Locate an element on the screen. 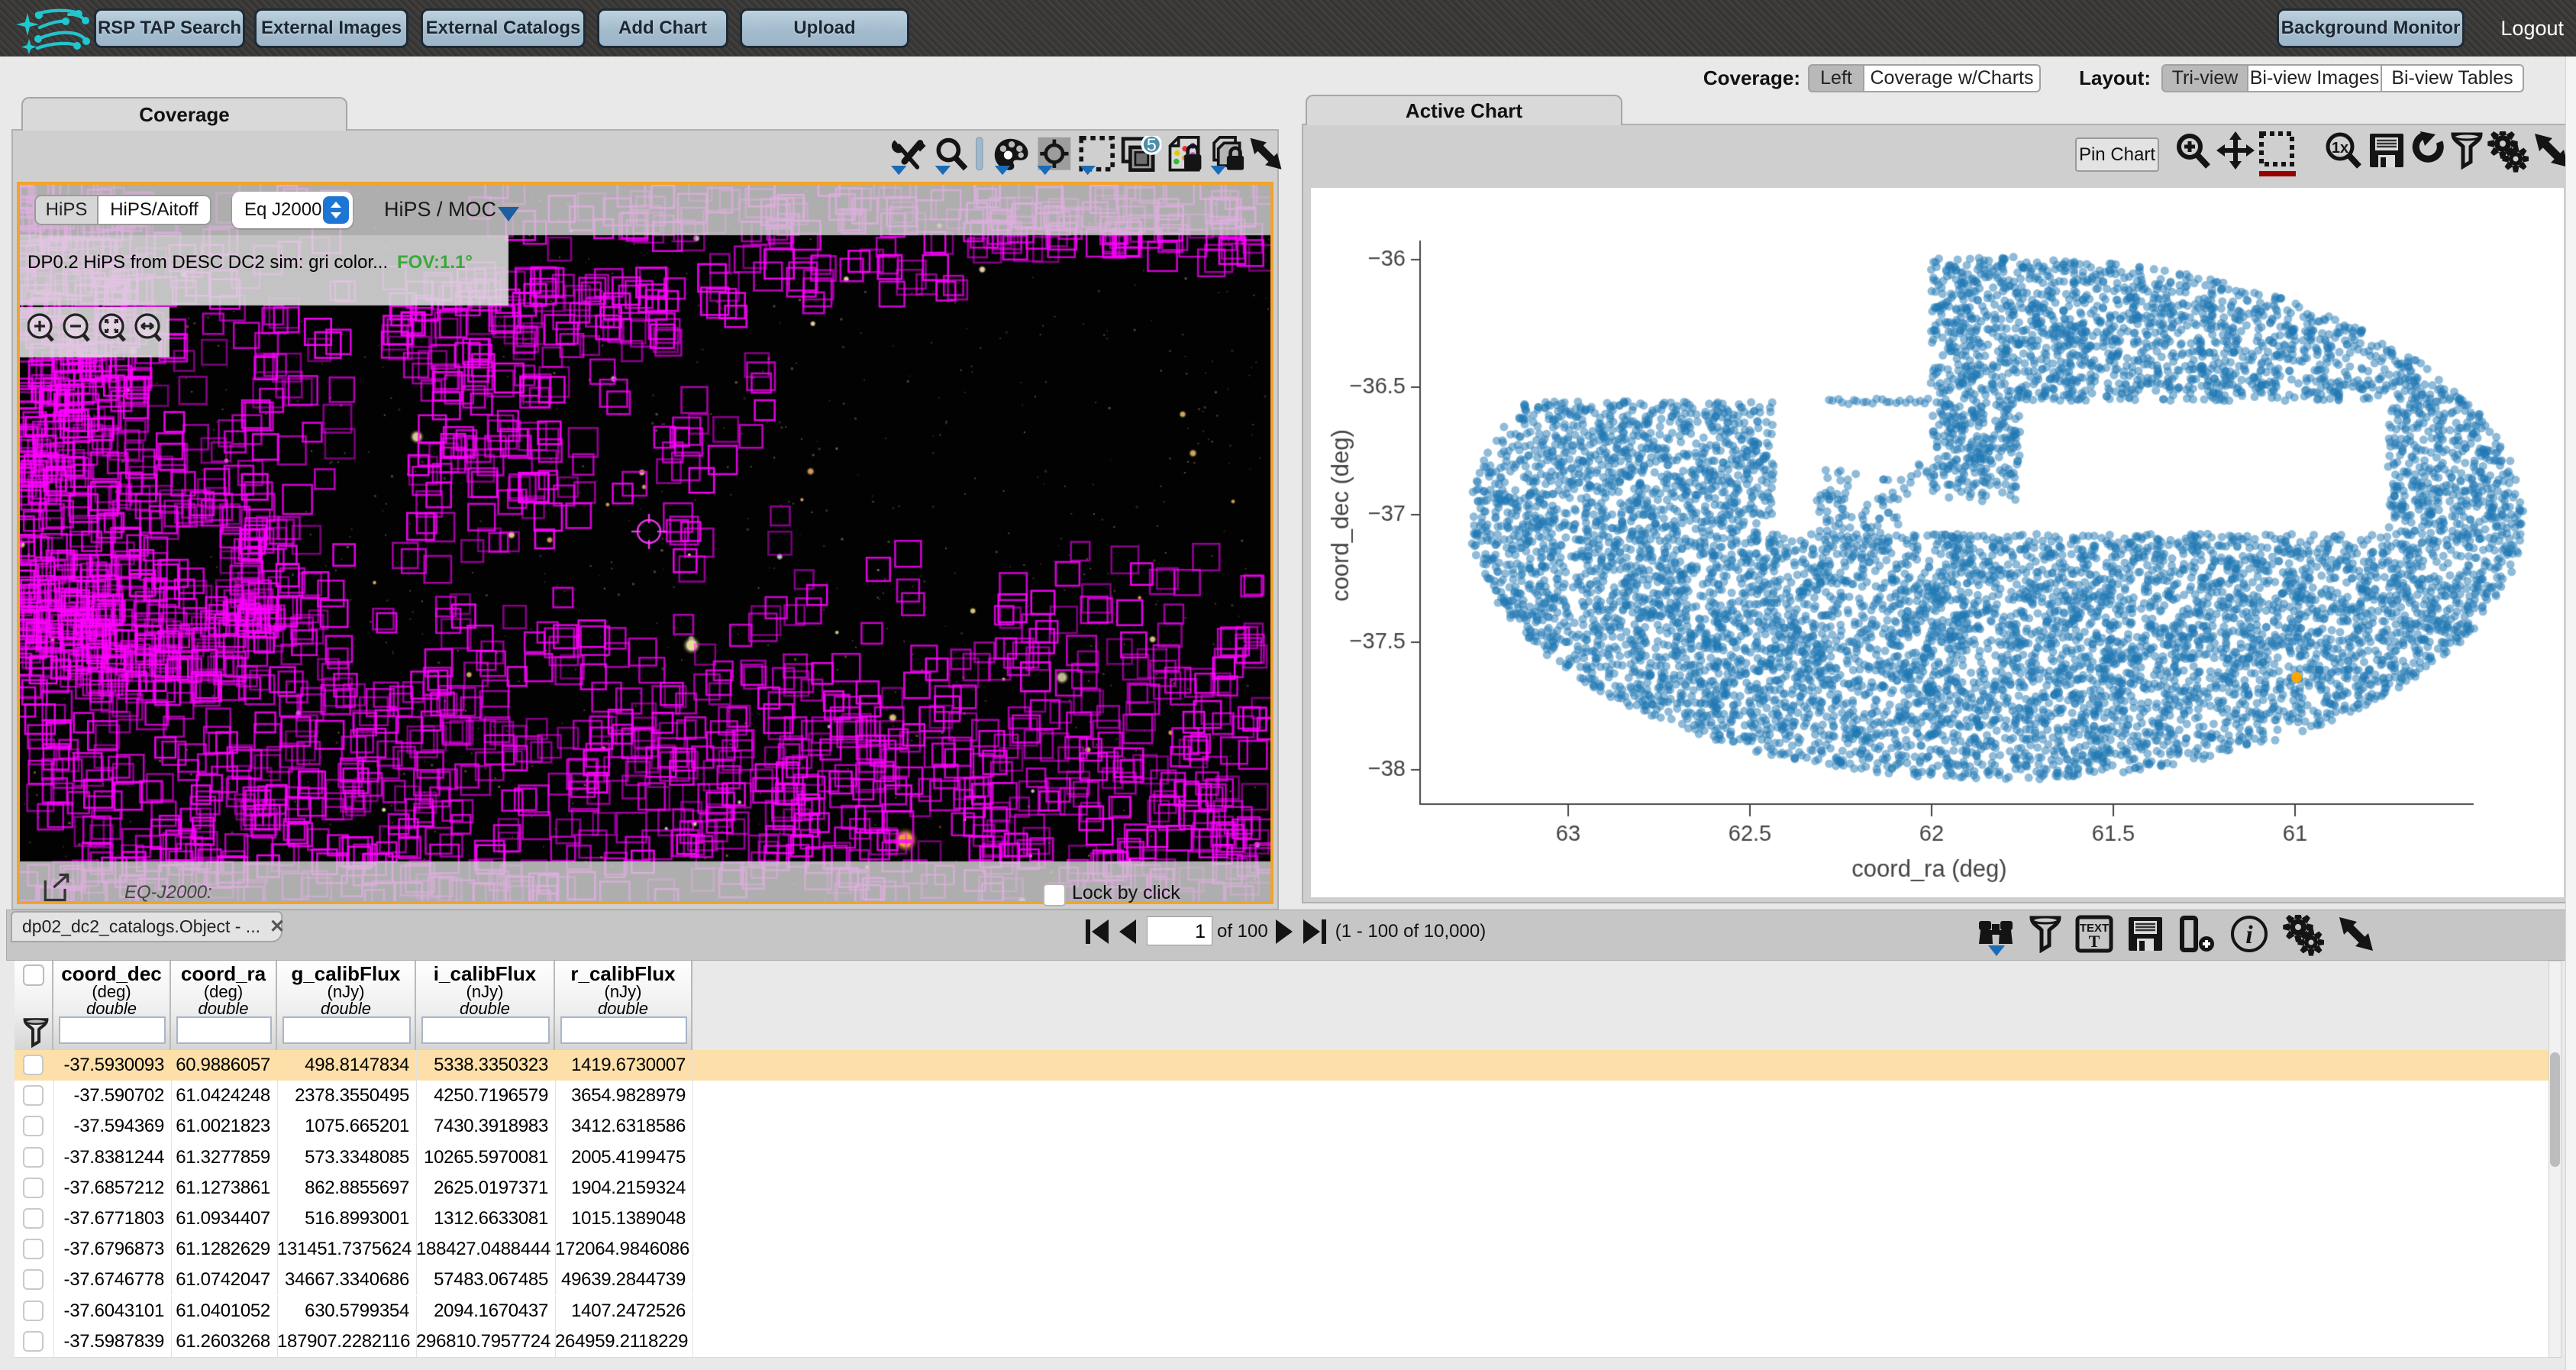  svg-text: i is located at coordinates (2249, 935).